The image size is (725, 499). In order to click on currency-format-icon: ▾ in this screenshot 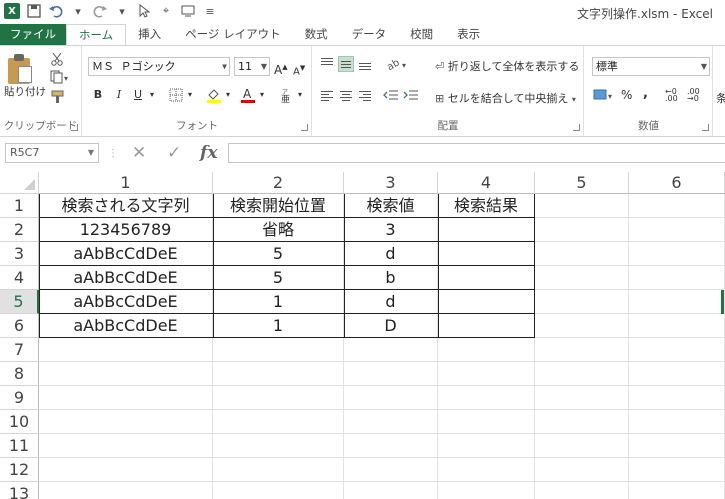, I will do `click(604, 96)`.